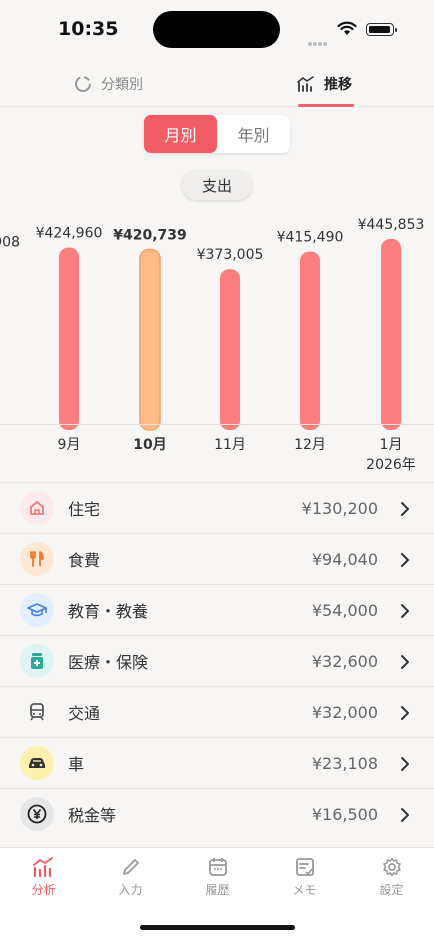 The height and width of the screenshot is (940, 434). Describe the element at coordinates (217, 927) in the screenshot. I see `home-indicator` at that location.